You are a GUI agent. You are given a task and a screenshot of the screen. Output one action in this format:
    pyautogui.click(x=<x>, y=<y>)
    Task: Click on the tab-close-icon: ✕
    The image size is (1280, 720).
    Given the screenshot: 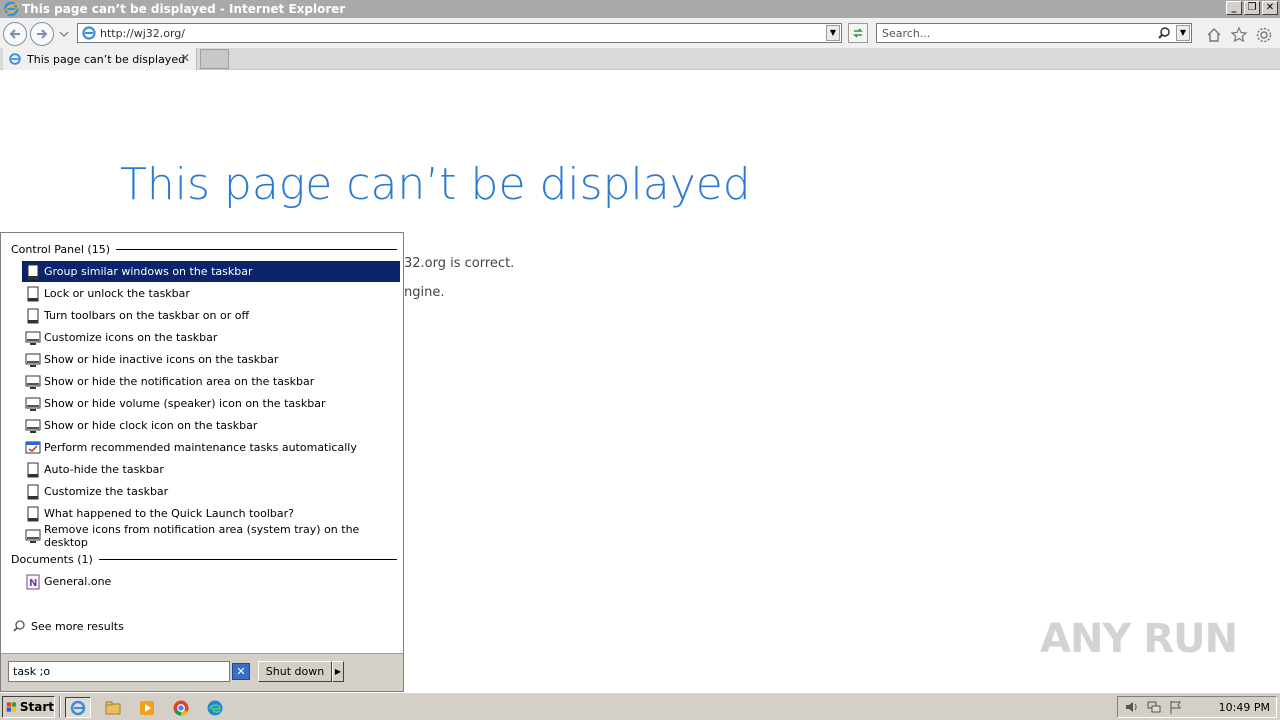 What is the action you would take?
    pyautogui.click(x=185, y=58)
    